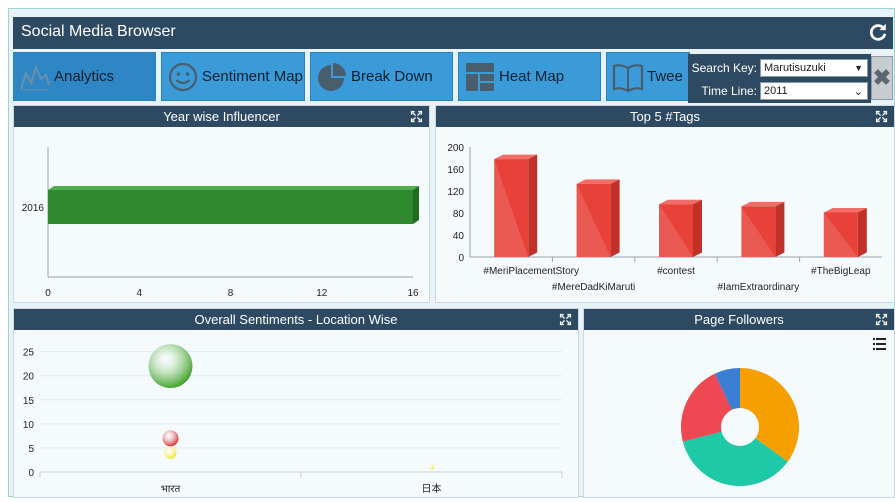 Image resolution: width=895 pixels, height=502 pixels. Describe the element at coordinates (665, 76) in the screenshot. I see `tab-label: Twee` at that location.